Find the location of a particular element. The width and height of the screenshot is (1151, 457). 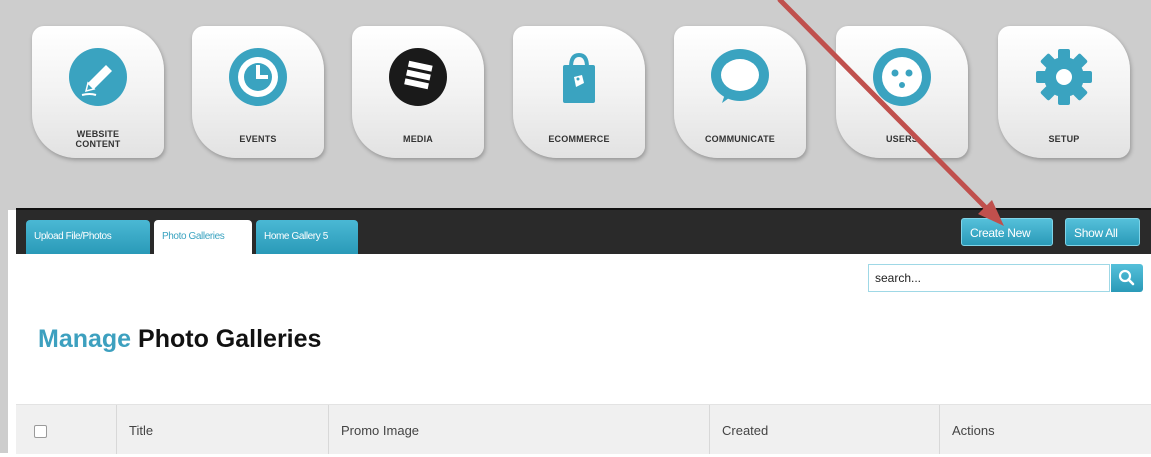

select-all-column is located at coordinates (66, 429).